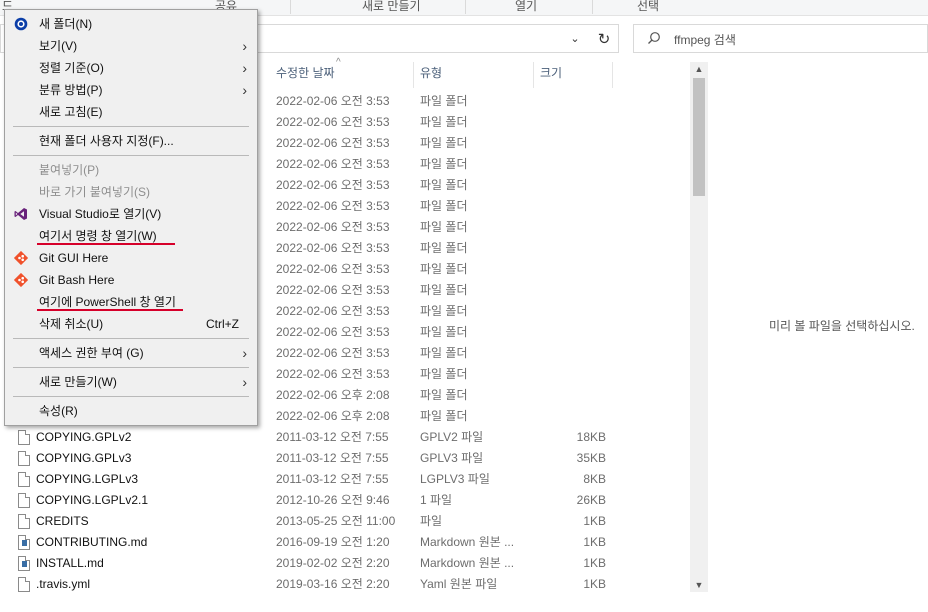 The image size is (928, 612). I want to click on visual-studio-icon, so click(20, 214).